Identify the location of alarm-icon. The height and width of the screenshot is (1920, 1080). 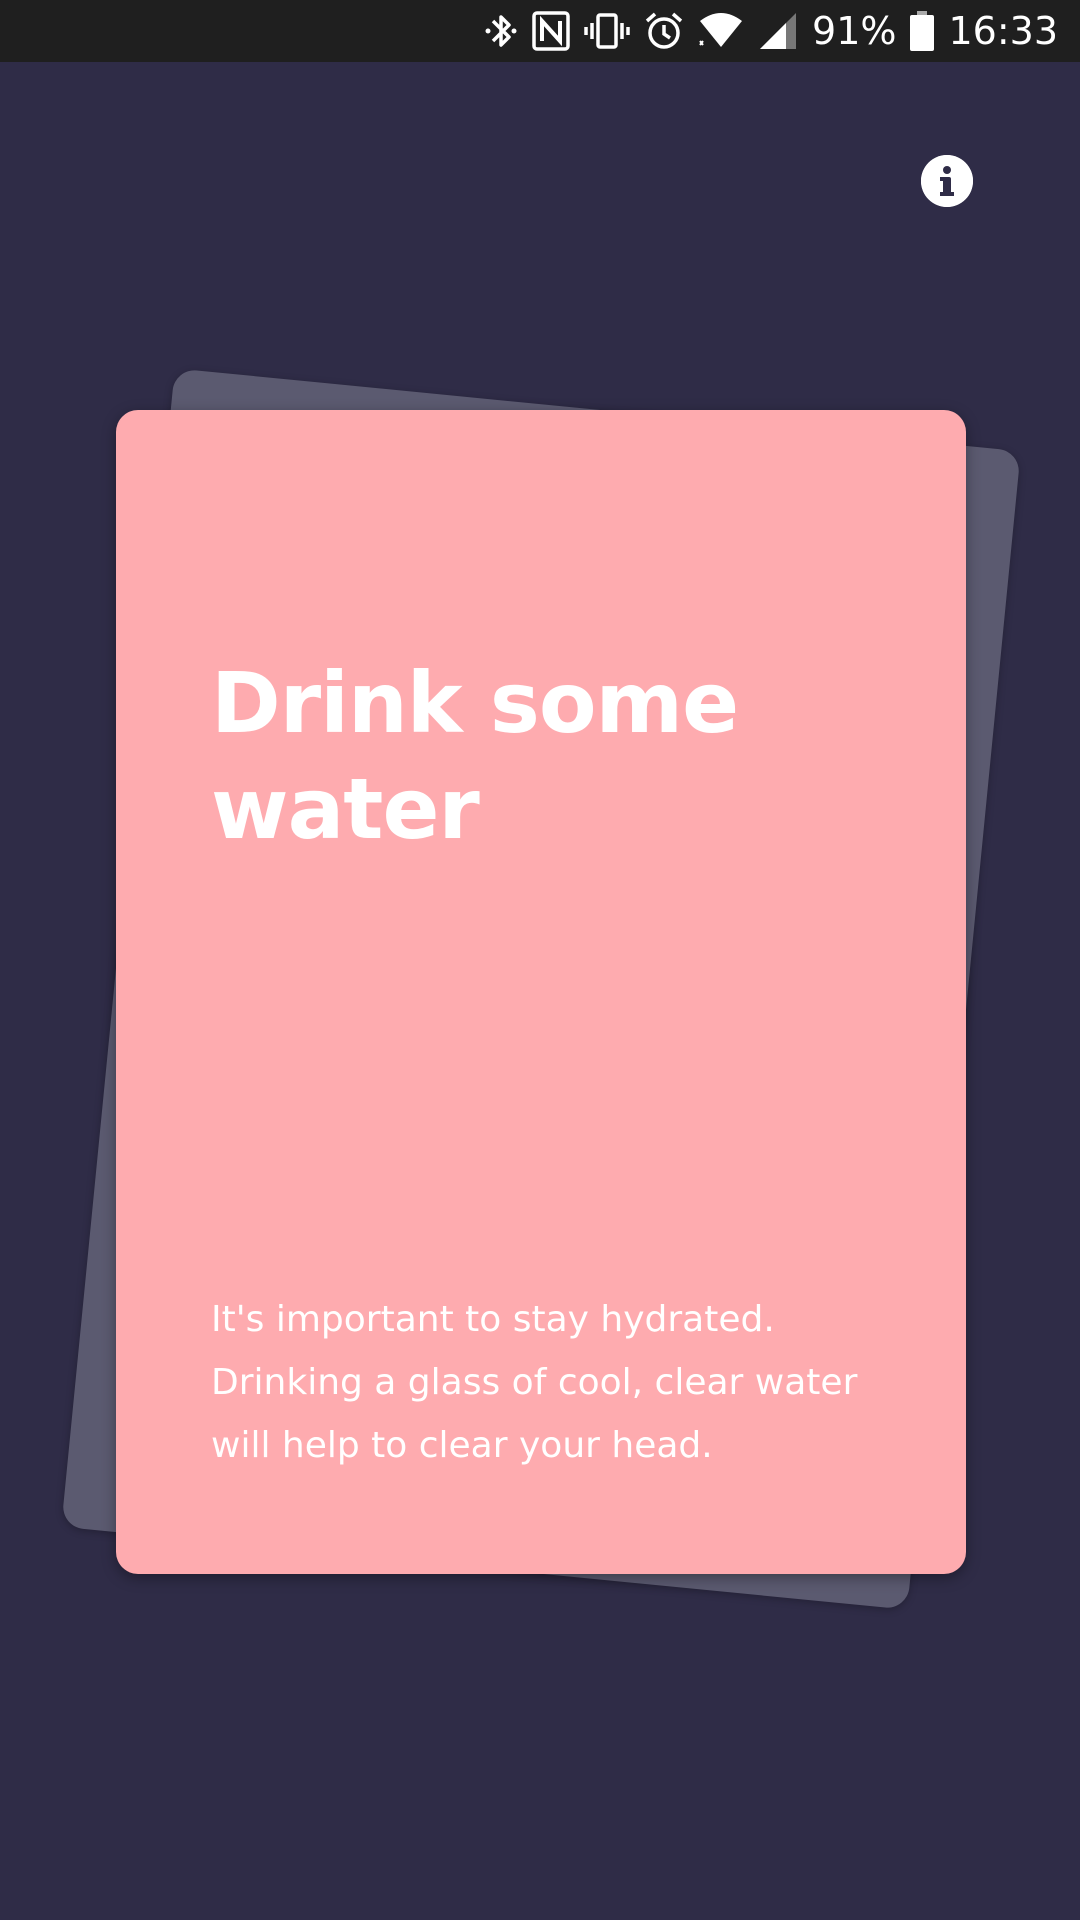
(664, 30).